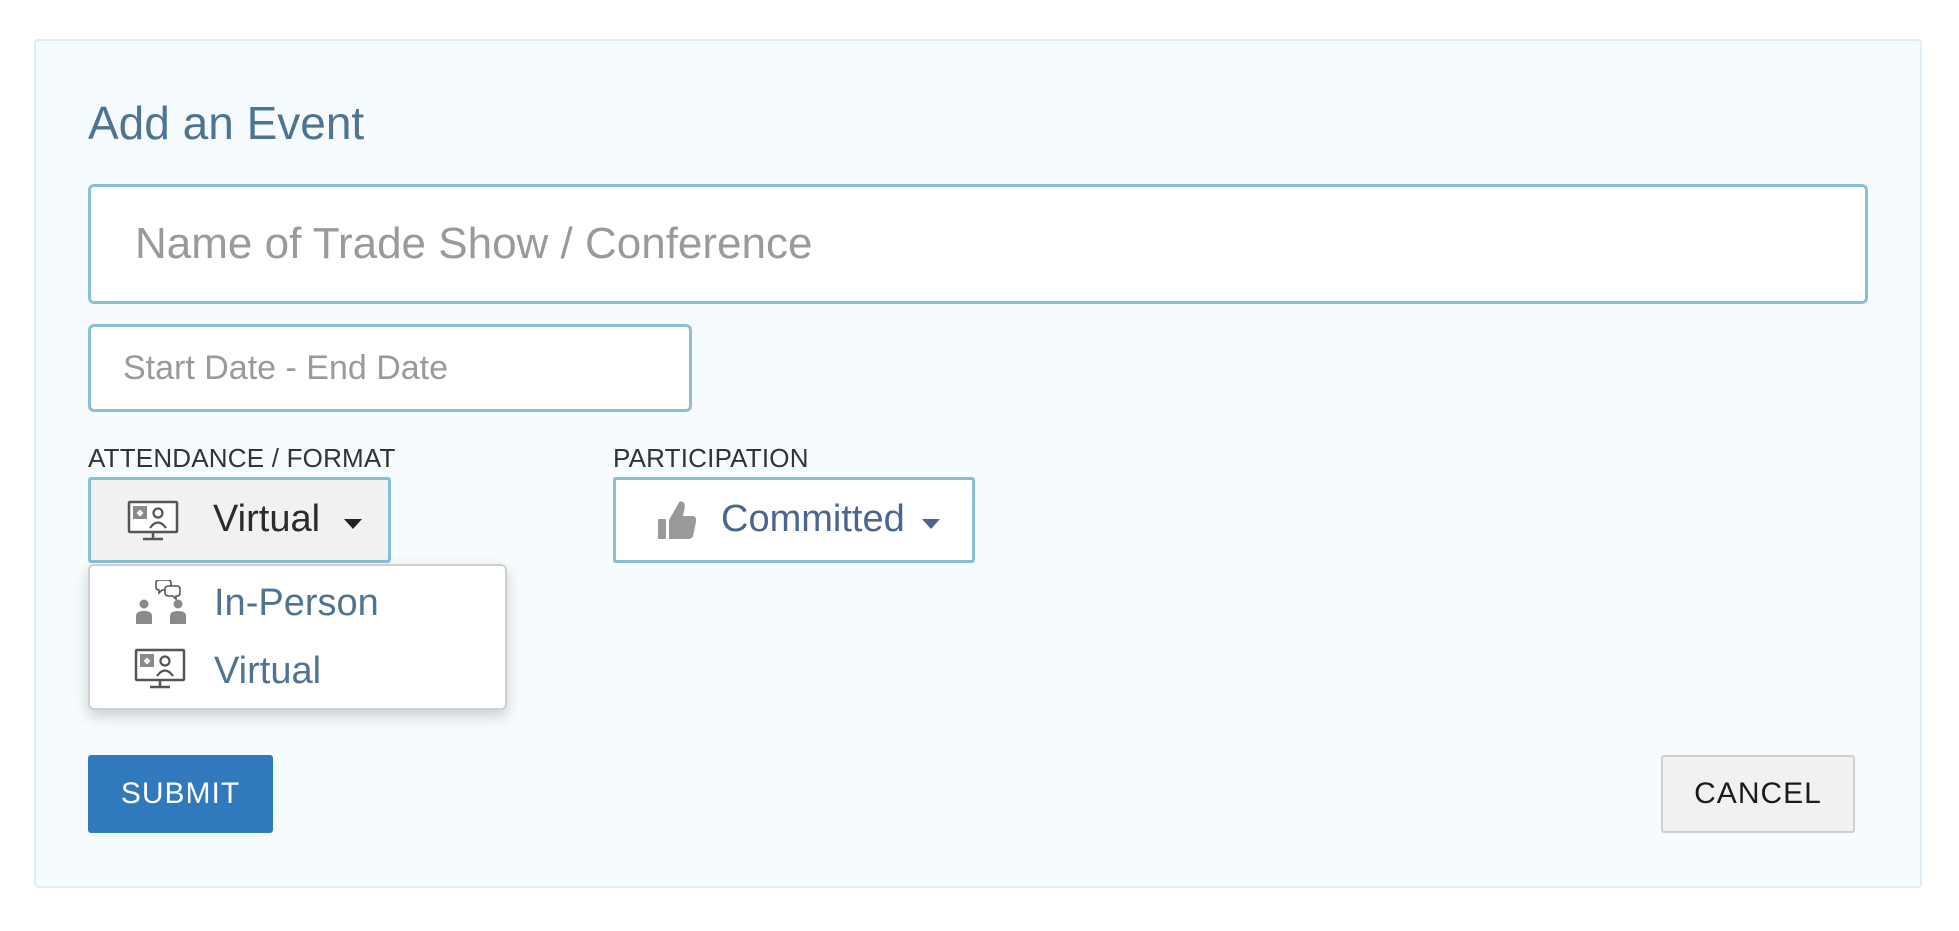  Describe the element at coordinates (711, 458) in the screenshot. I see `participation-label: PARTICIPATION` at that location.